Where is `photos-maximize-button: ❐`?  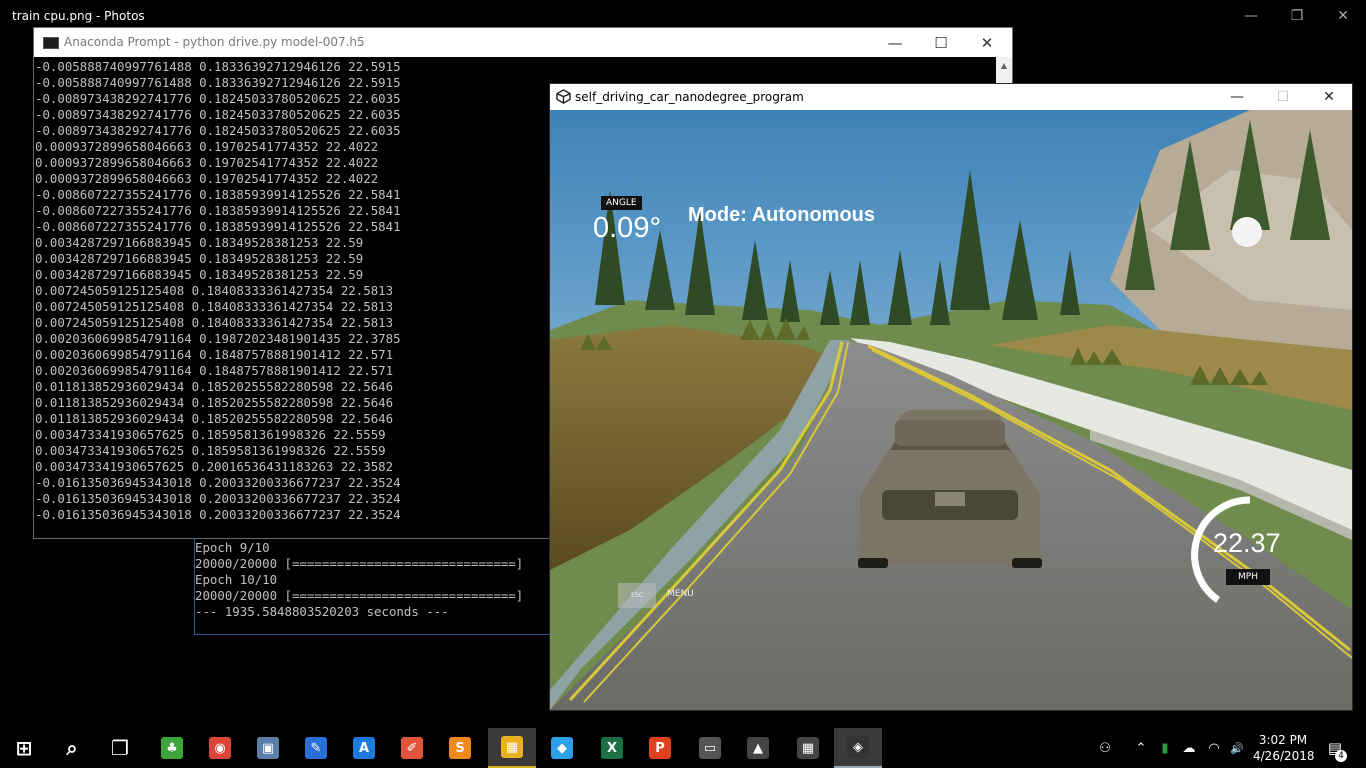
photos-maximize-button: ❐ is located at coordinates (1297, 16).